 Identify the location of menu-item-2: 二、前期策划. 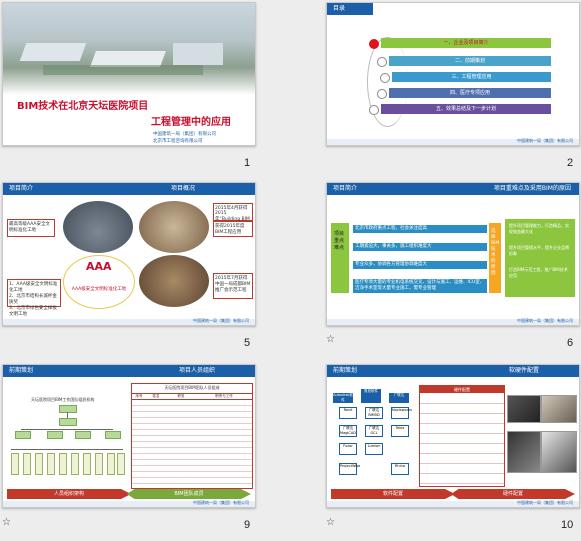
(470, 61).